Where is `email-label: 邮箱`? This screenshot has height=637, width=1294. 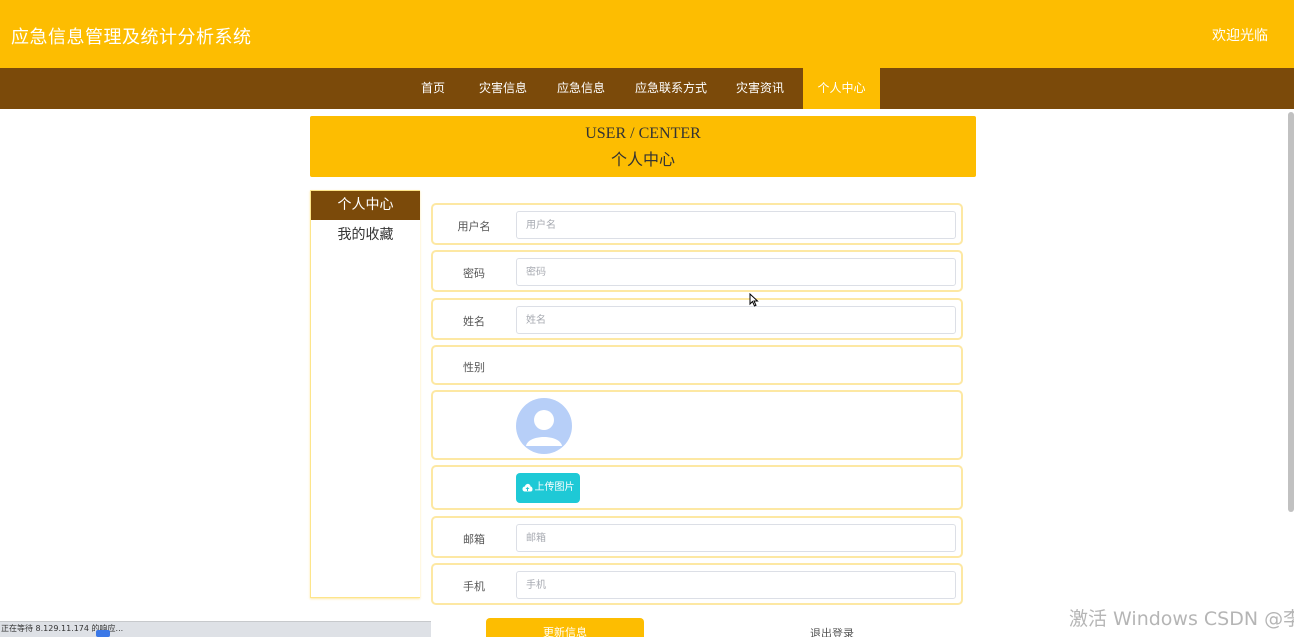
email-label: 邮箱 is located at coordinates (474, 539).